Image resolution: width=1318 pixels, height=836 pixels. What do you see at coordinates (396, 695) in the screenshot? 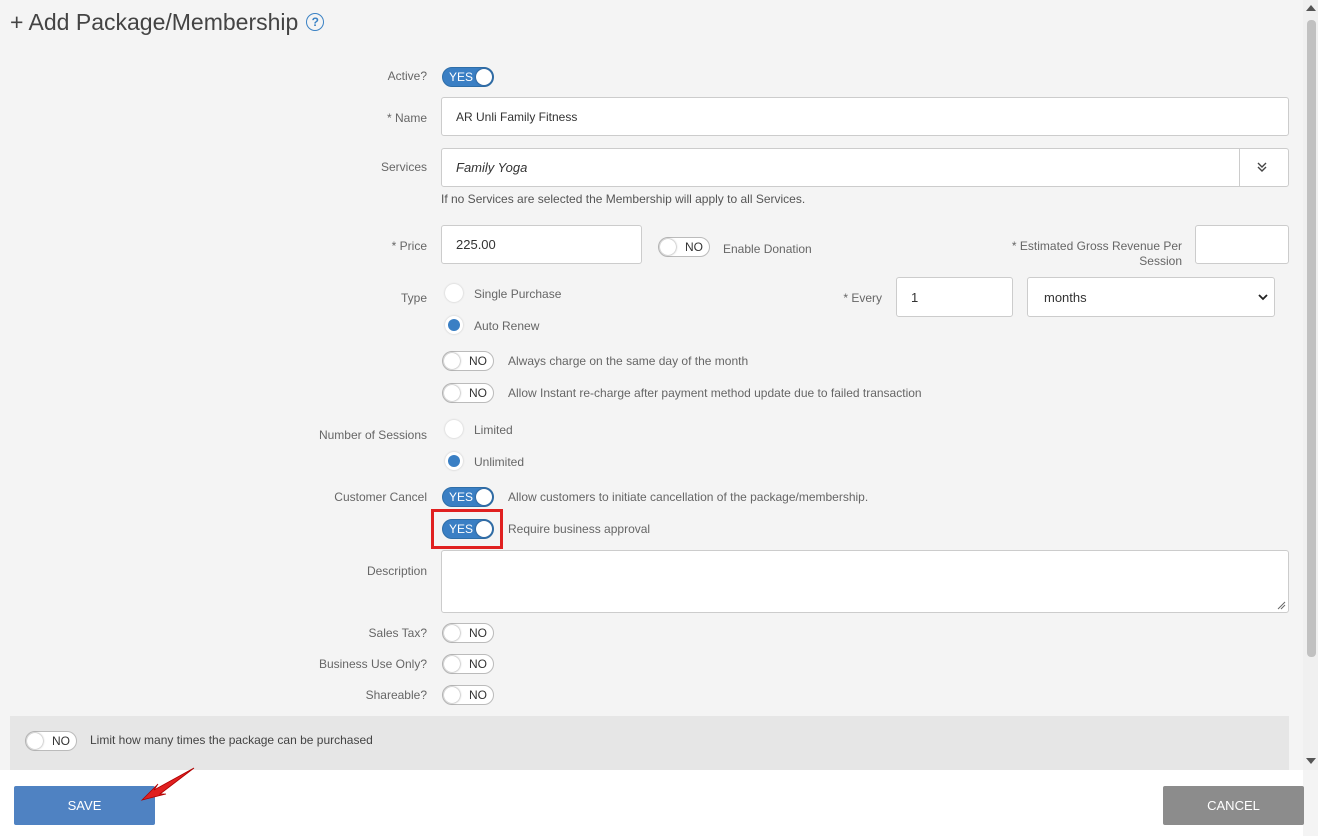
I see `shareable-label: Shareable?` at bounding box center [396, 695].